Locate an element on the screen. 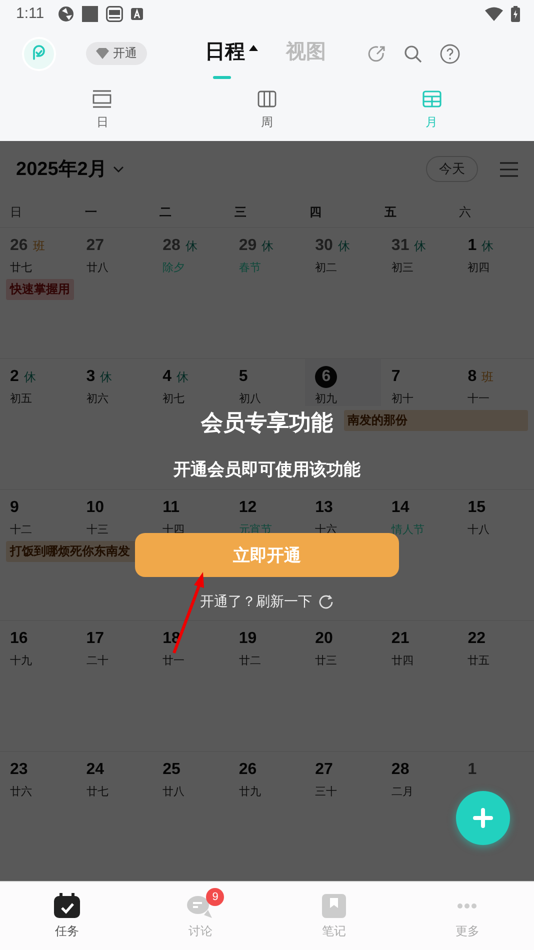 The image size is (534, 950). lunar-date: 二十 is located at coordinates (98, 661).